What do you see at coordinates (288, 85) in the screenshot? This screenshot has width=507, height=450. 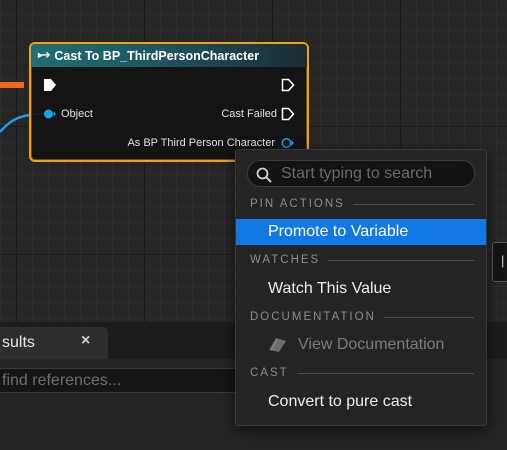 I see `exec-out-pin-icon` at bounding box center [288, 85].